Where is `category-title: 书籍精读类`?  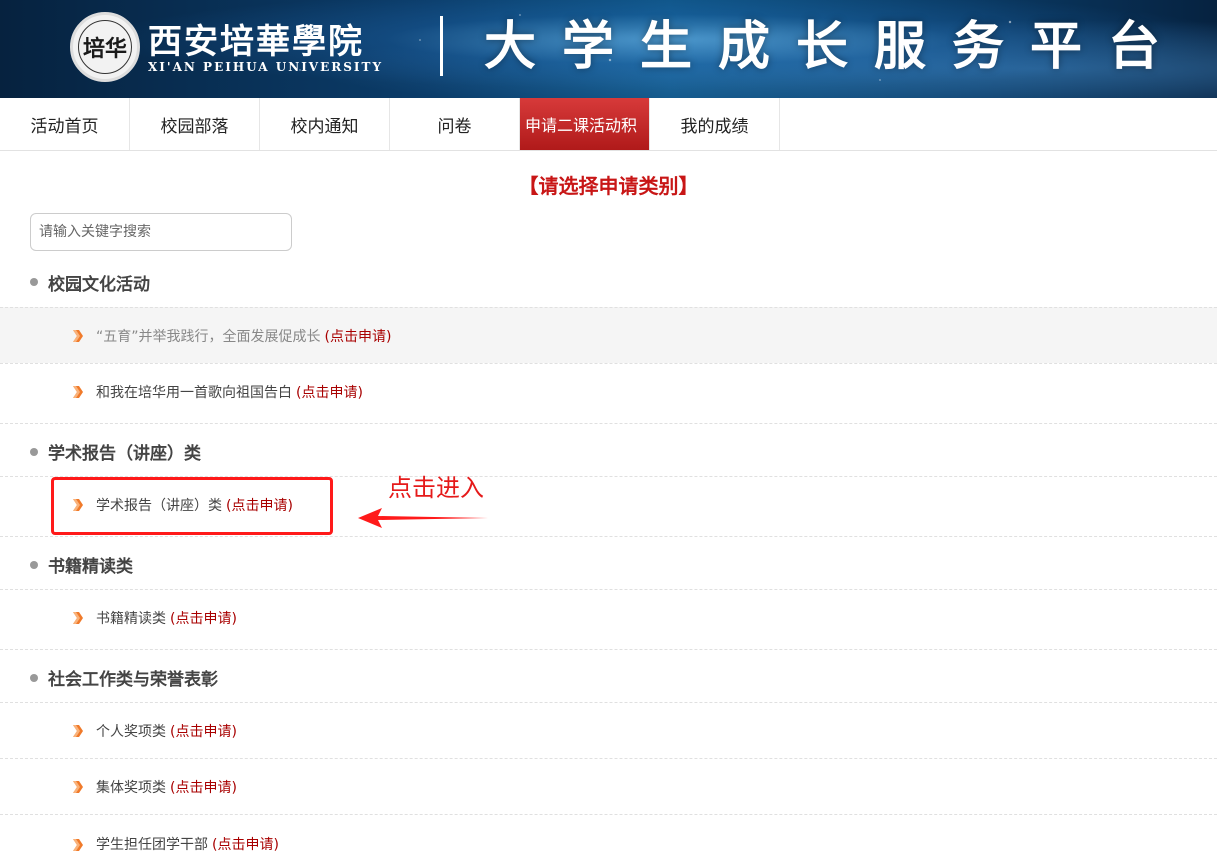 category-title: 书籍精读类 is located at coordinates (90, 567).